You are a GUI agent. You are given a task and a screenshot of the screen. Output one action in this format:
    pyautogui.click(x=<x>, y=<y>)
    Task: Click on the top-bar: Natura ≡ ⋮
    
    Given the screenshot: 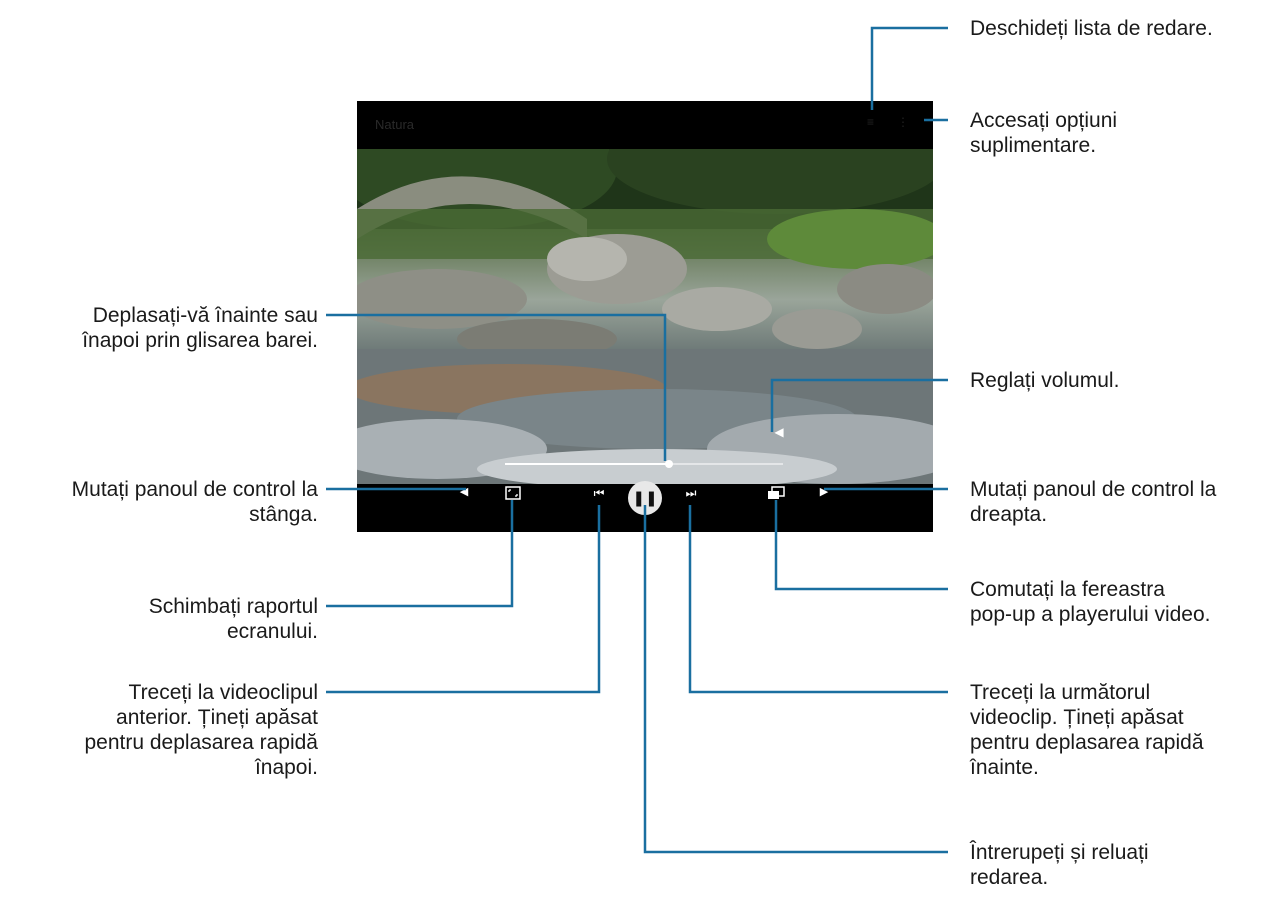 What is the action you would take?
    pyautogui.click(x=645, y=125)
    